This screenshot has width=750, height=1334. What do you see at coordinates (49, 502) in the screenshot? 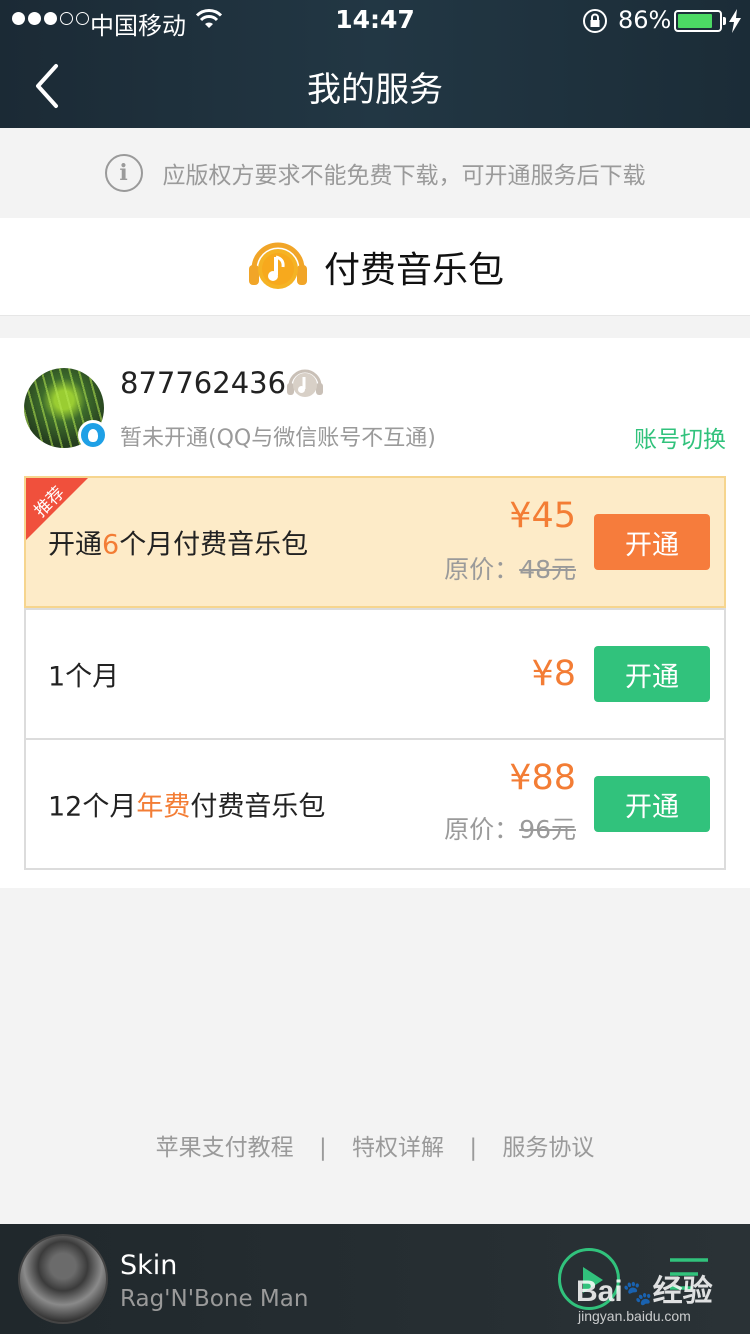
I see `ribbon-label: 推荐` at bounding box center [49, 502].